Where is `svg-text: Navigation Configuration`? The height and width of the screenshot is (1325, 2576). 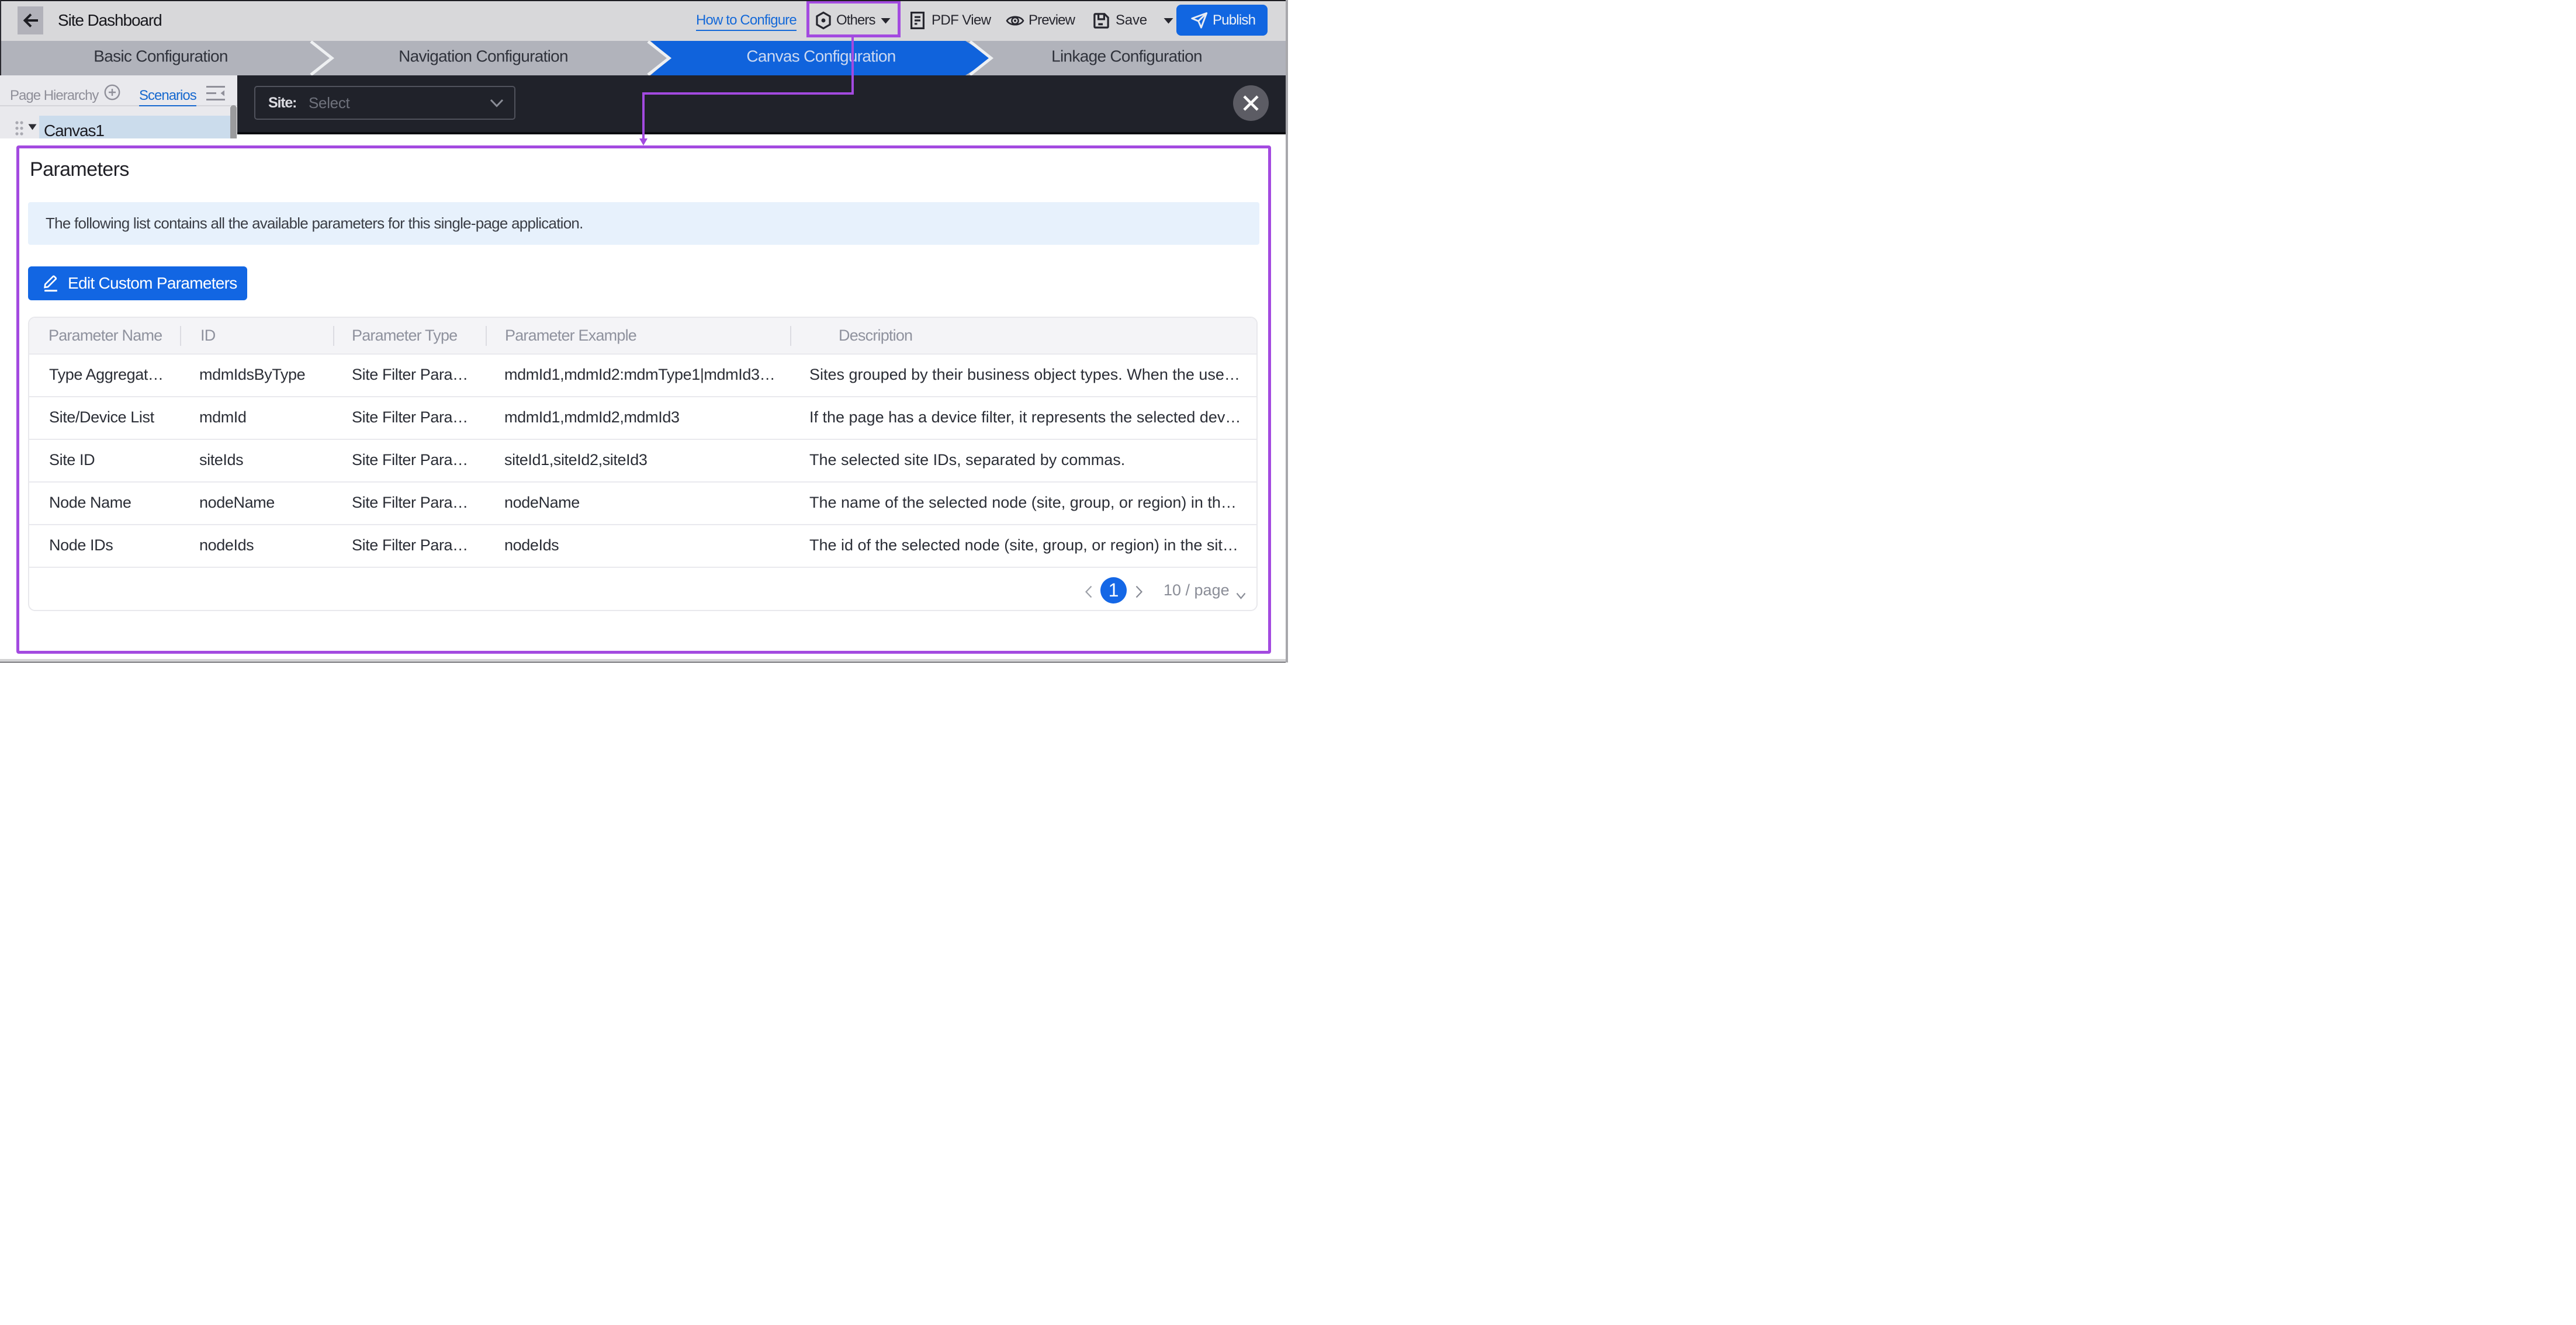 svg-text: Navigation Configuration is located at coordinates (484, 56).